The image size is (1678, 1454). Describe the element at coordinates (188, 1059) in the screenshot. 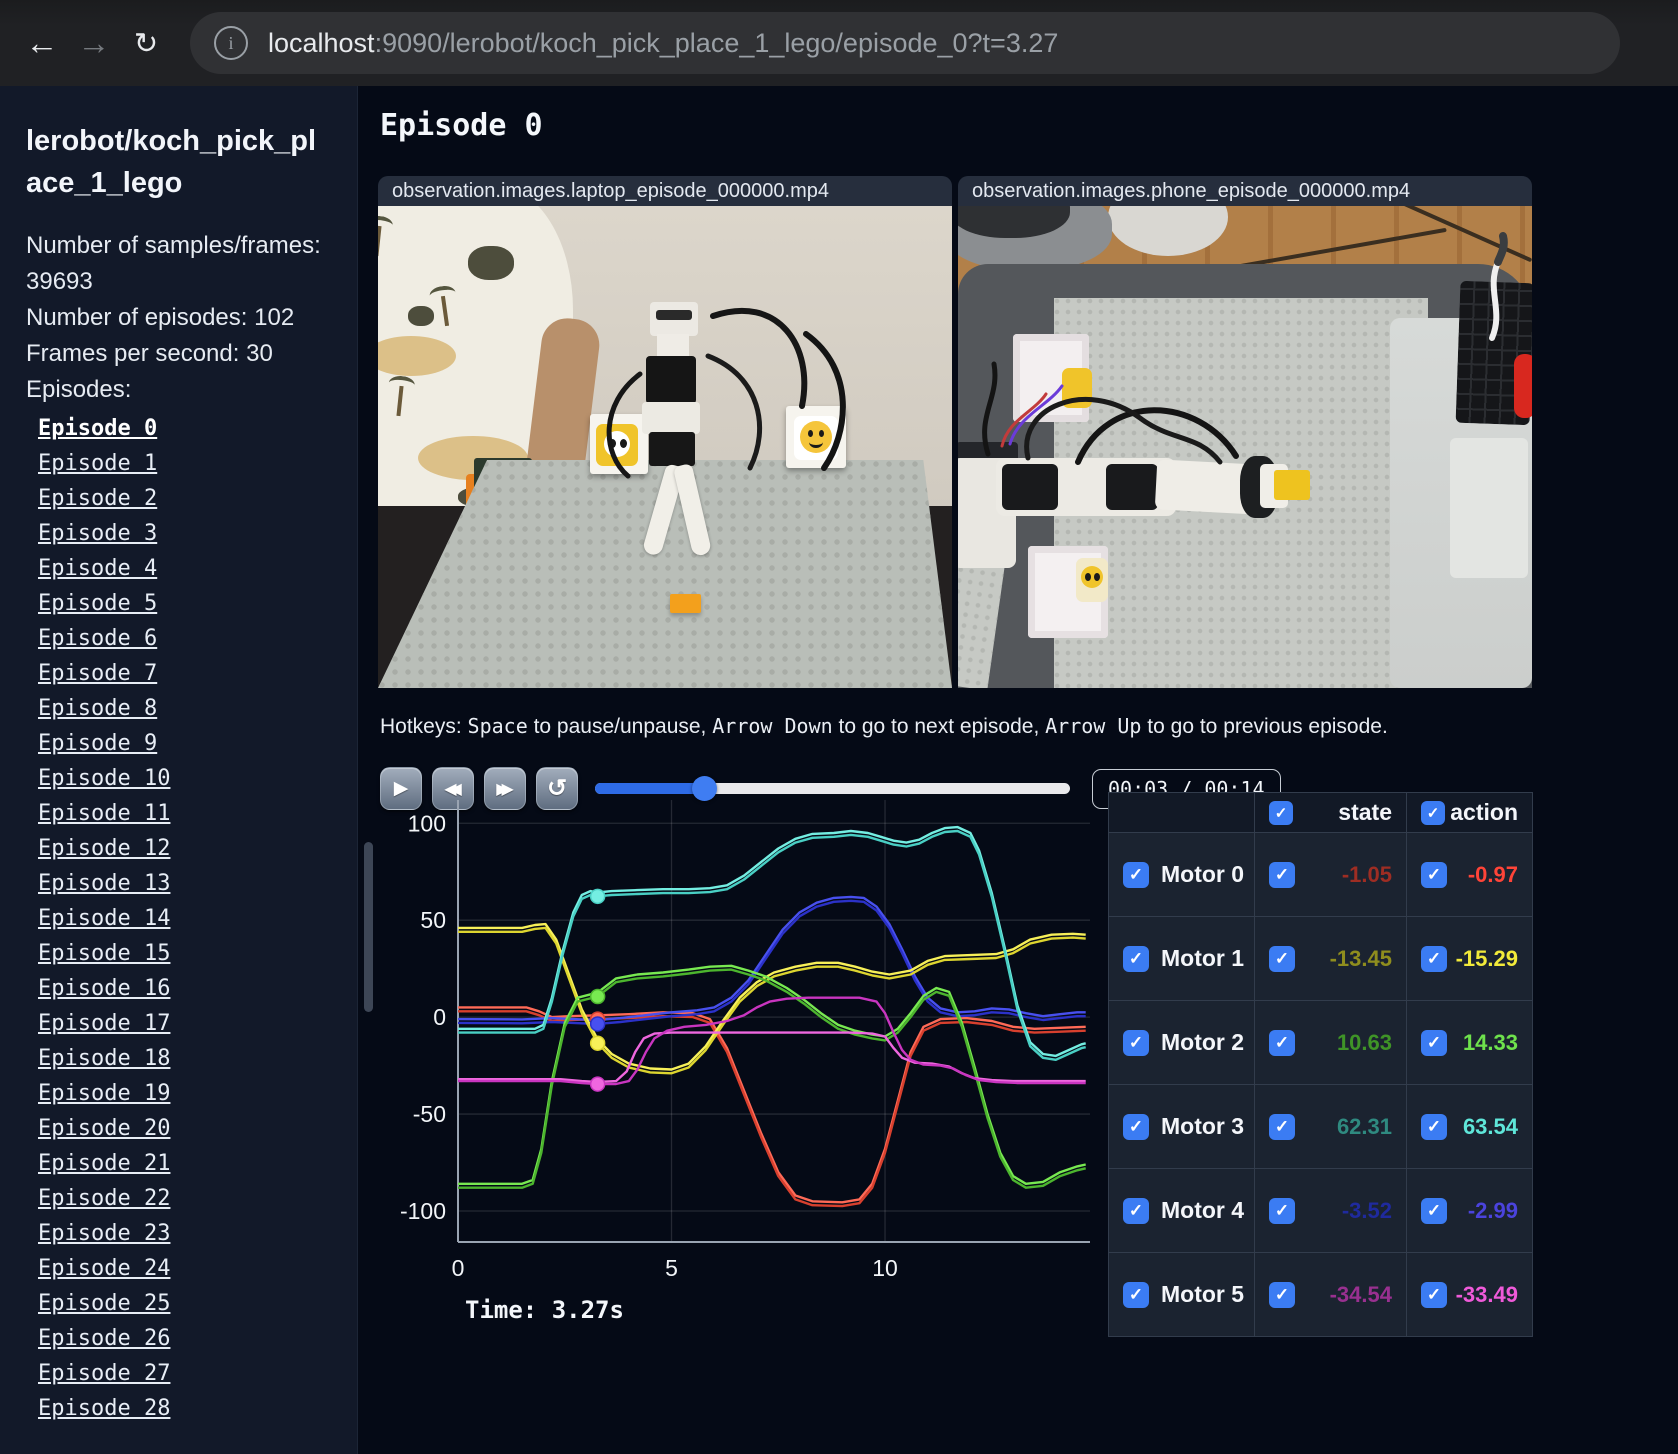

I see `episode-list-item: Episode 18` at that location.